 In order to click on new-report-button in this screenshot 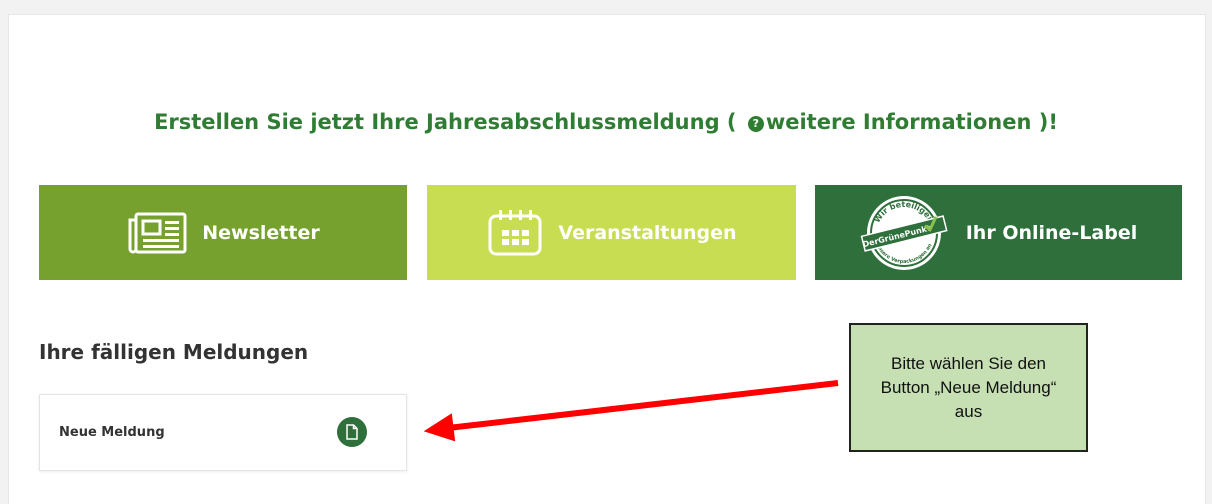, I will do `click(352, 432)`.